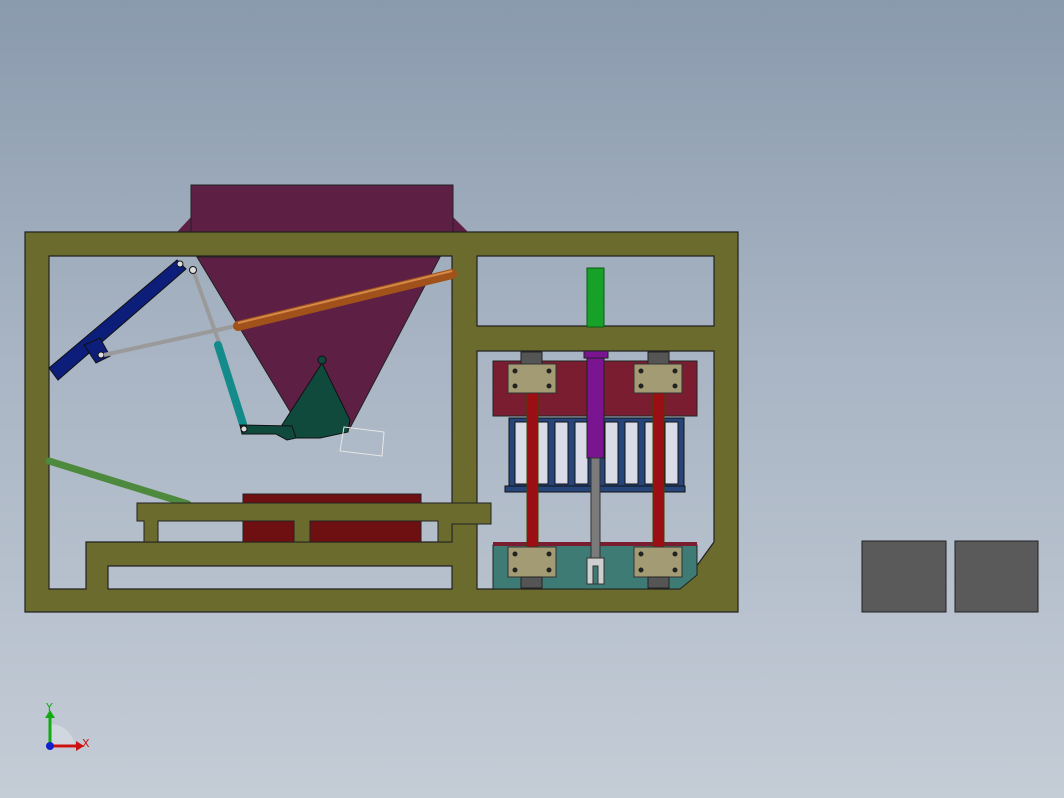  I want to click on guide-rod-left, so click(532, 472).